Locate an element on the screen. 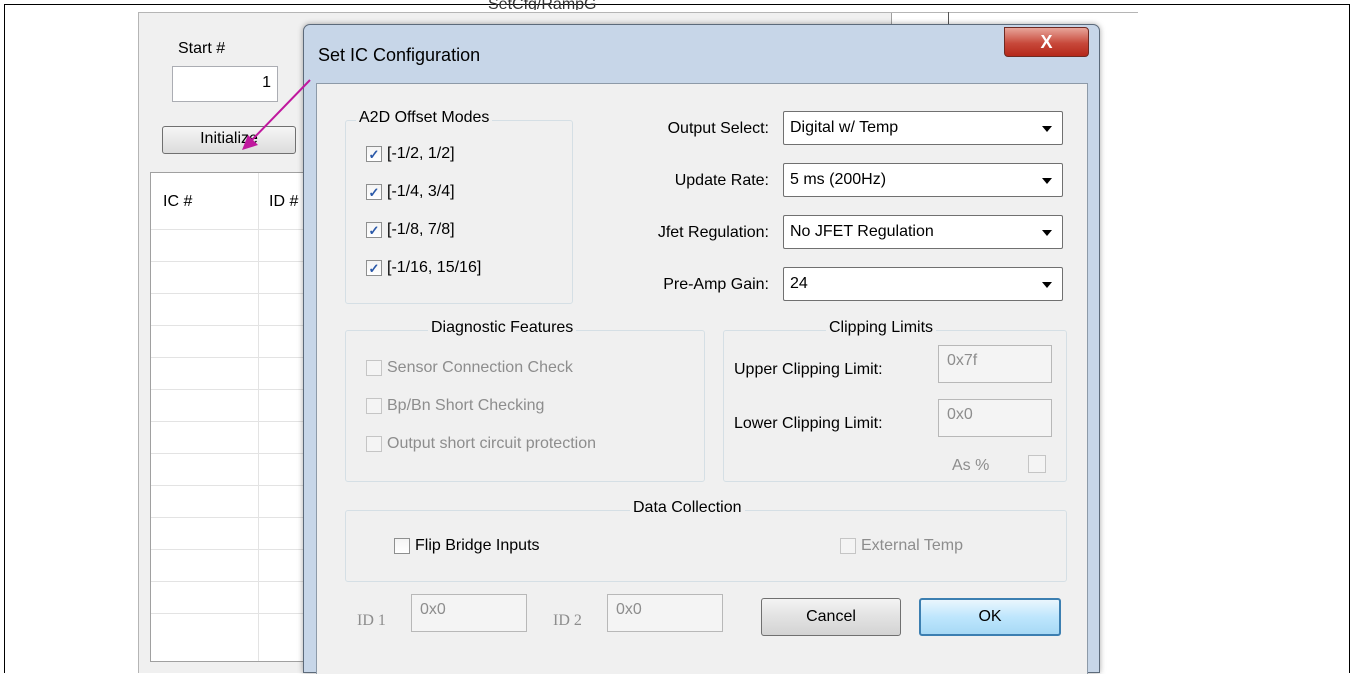 This screenshot has width=1353, height=674. preamp-gain-value: 24 is located at coordinates (799, 283).